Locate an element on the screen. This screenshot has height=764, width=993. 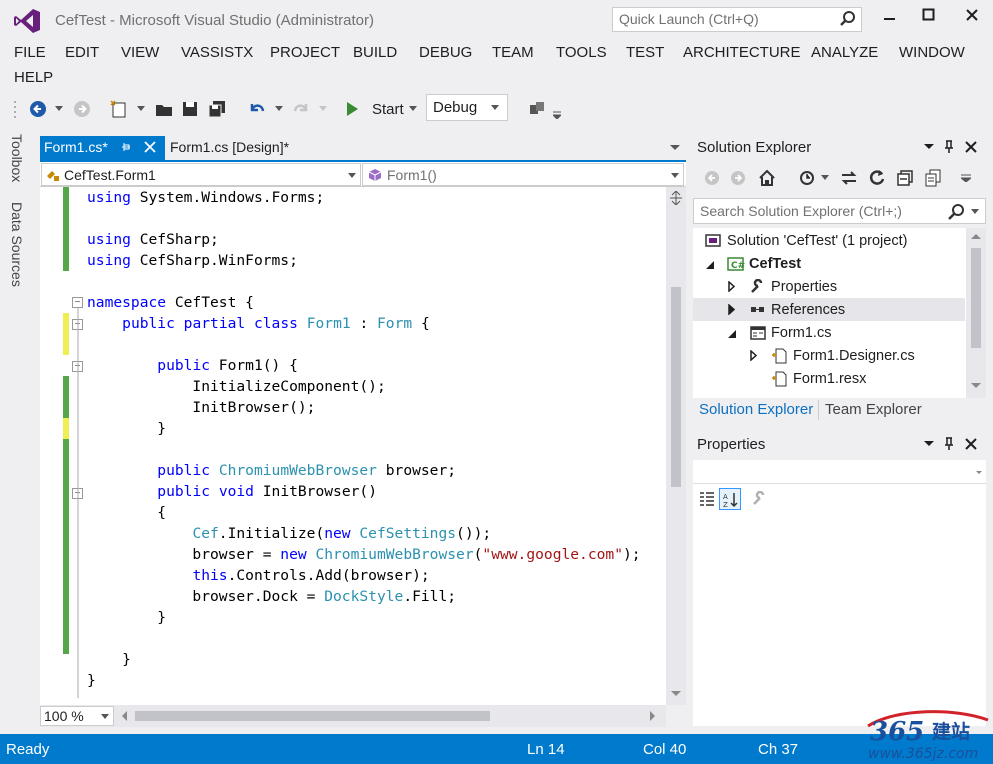
start-debugging-button: Start is located at coordinates (384, 109).